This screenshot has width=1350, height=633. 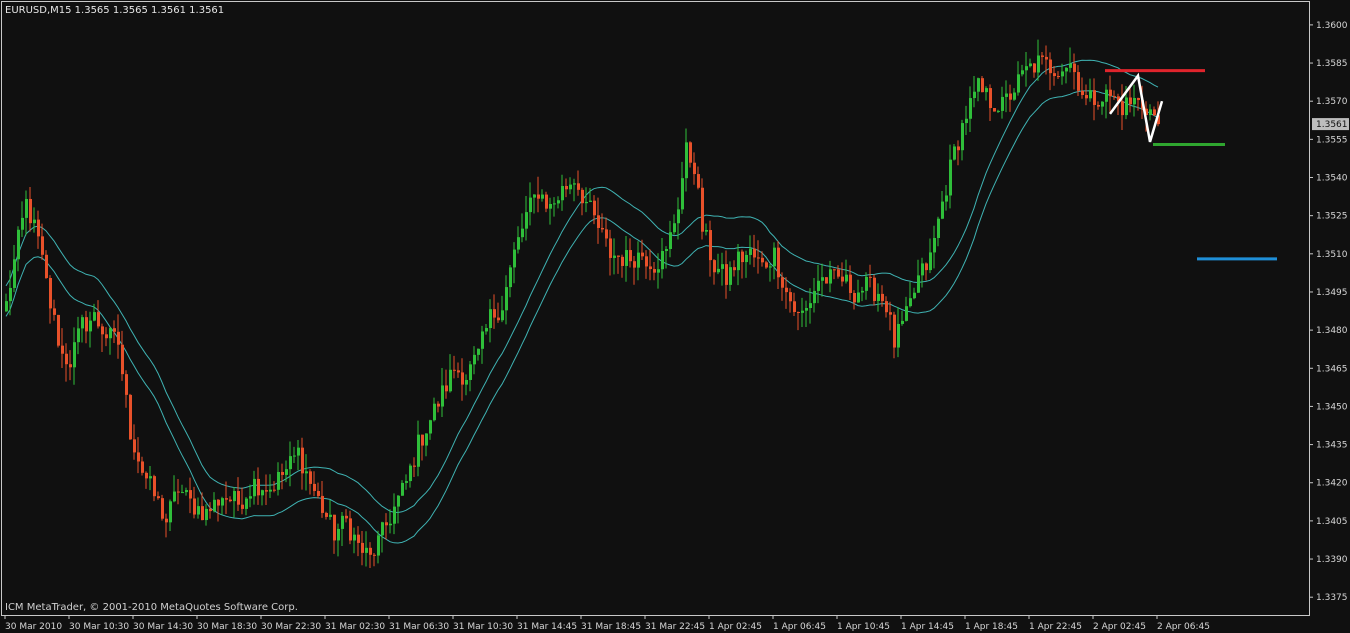 What do you see at coordinates (1332, 102) in the screenshot?
I see `price-tick-label: 1.3570` at bounding box center [1332, 102].